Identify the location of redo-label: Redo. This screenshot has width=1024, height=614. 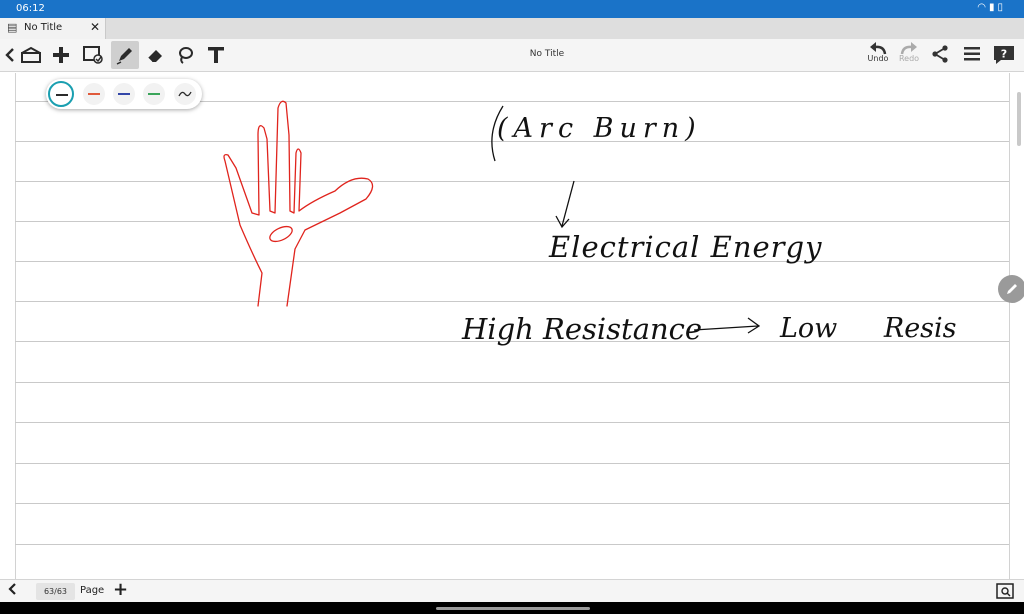
(909, 58).